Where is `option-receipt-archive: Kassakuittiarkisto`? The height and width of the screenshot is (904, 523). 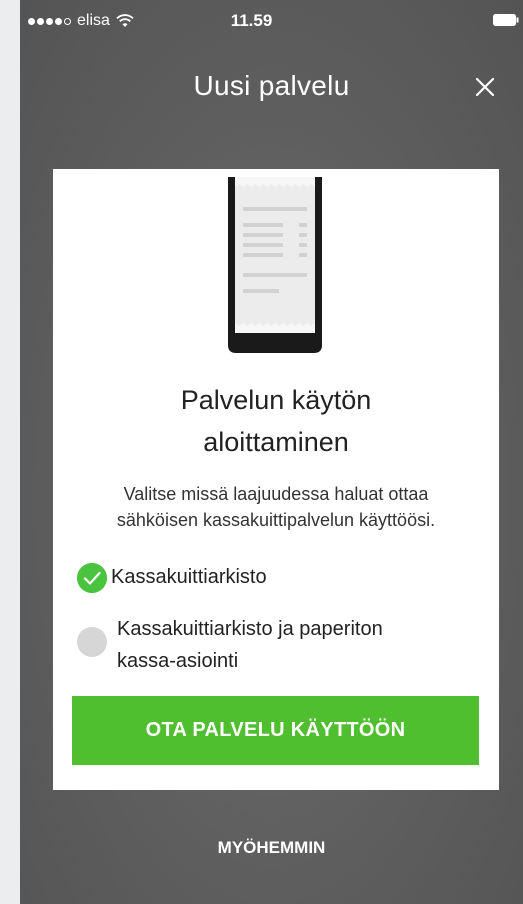 option-receipt-archive: Kassakuittiarkisto is located at coordinates (172, 577).